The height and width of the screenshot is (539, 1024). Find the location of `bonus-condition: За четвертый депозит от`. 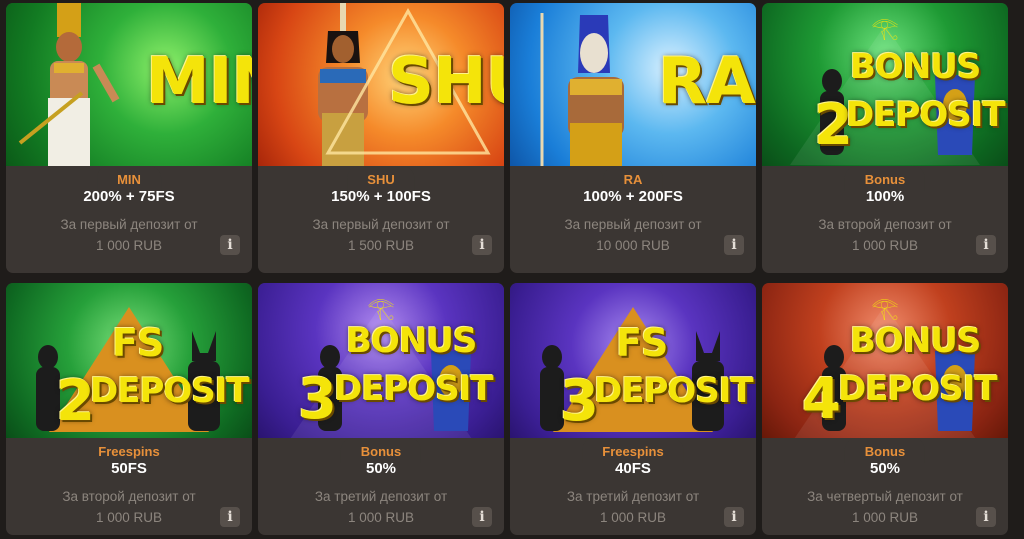

bonus-condition: За четвертый депозит от is located at coordinates (885, 496).